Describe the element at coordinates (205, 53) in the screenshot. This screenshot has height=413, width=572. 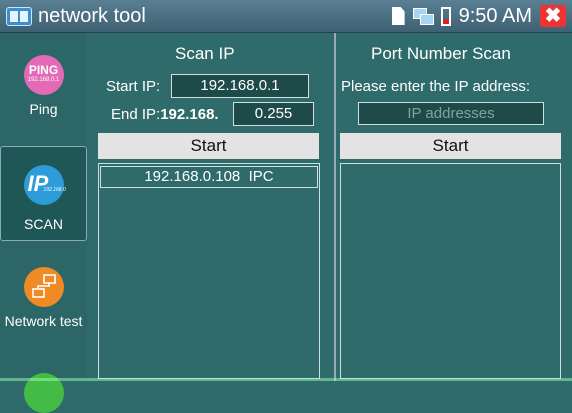
I see `scan-ip-title: Scan IP` at that location.